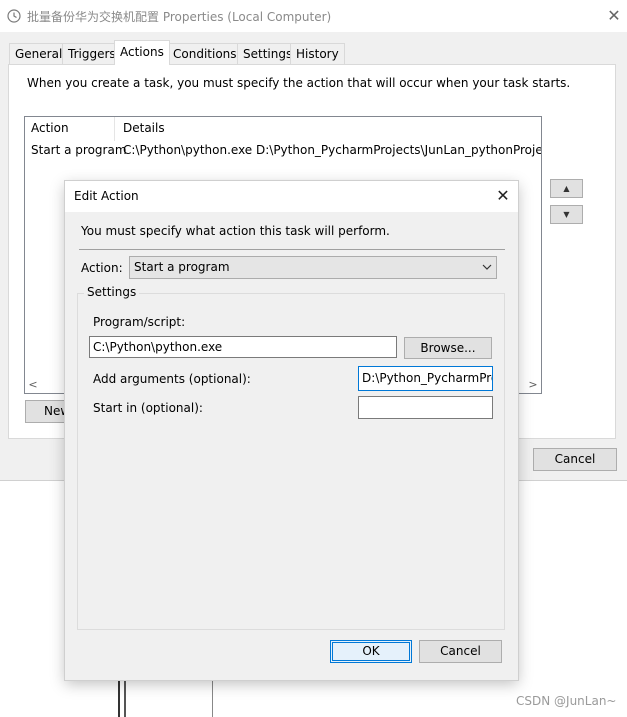 The width and height of the screenshot is (627, 717). I want to click on dialog-close-button: ✕, so click(503, 196).